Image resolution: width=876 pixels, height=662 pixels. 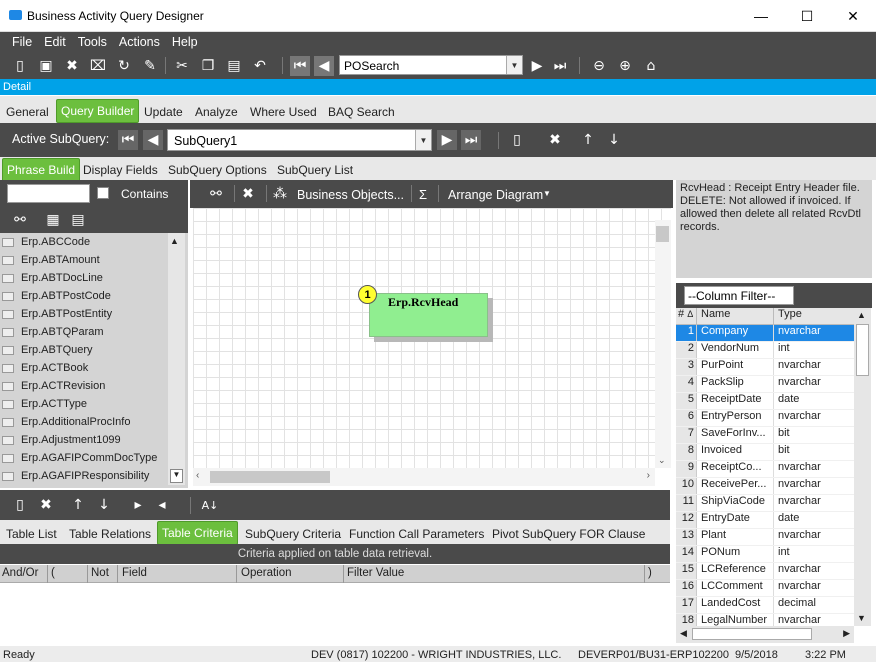 I want to click on save-icon: ▣, so click(x=46, y=66).